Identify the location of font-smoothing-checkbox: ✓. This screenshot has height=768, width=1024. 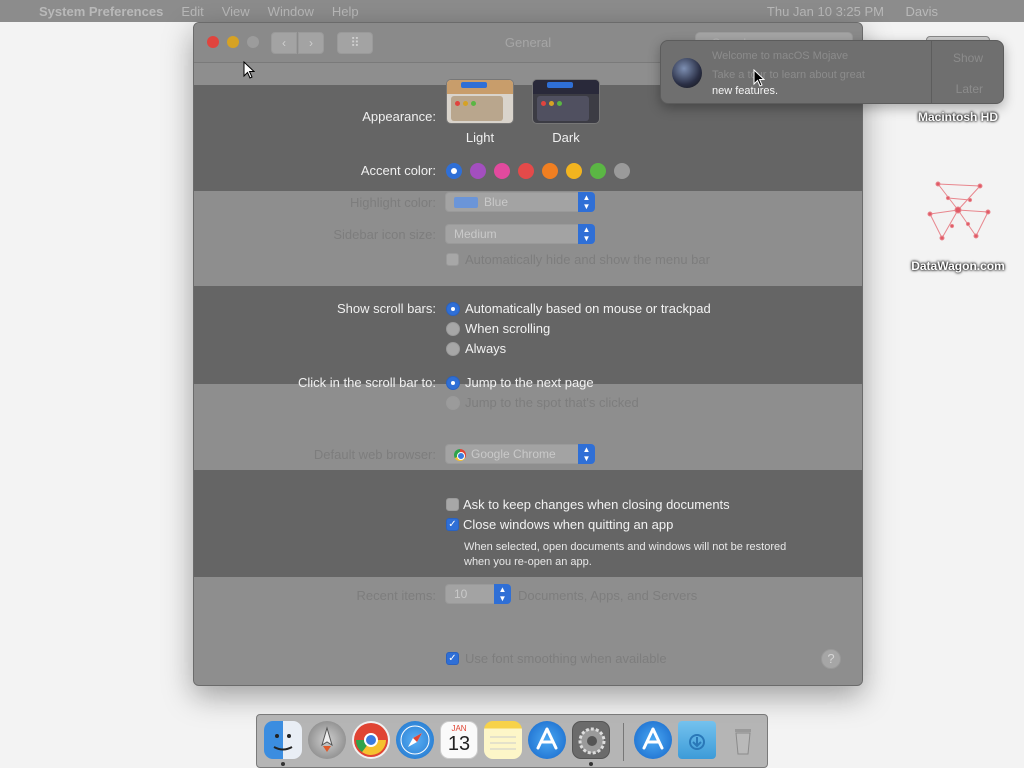
(452, 658).